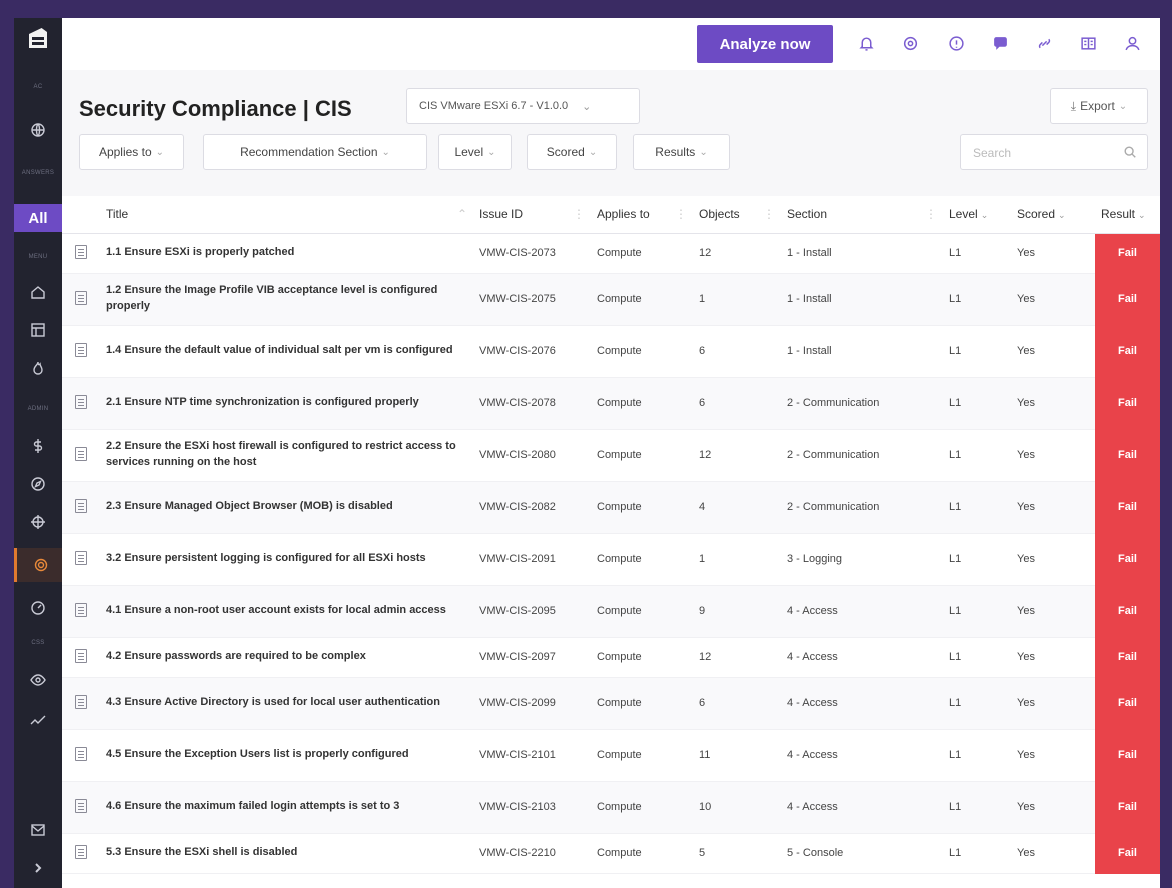 Image resolution: width=1172 pixels, height=888 pixels. I want to click on filter-recommendation-section: Recommendation Section ⌄, so click(315, 152).